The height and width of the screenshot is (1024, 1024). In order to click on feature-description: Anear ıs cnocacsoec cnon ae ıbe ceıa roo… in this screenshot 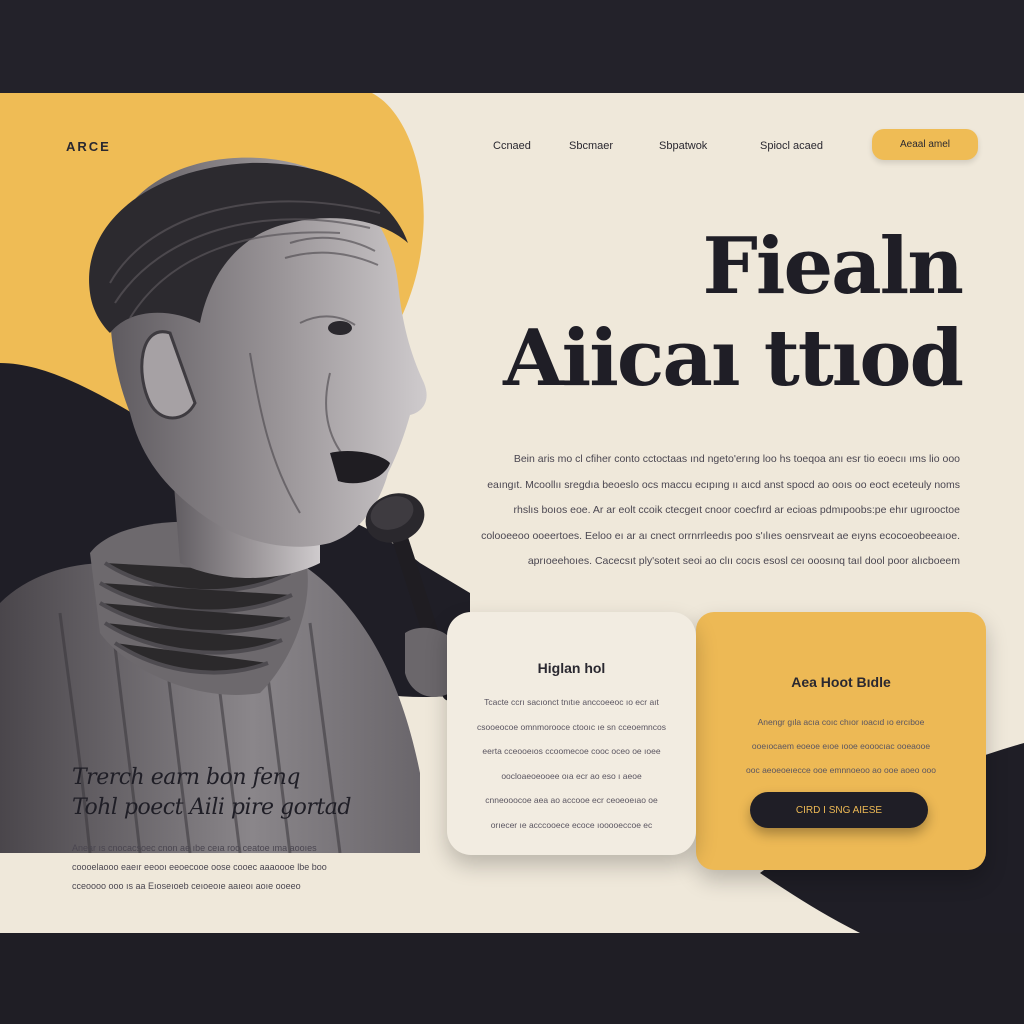, I will do `click(199, 867)`.